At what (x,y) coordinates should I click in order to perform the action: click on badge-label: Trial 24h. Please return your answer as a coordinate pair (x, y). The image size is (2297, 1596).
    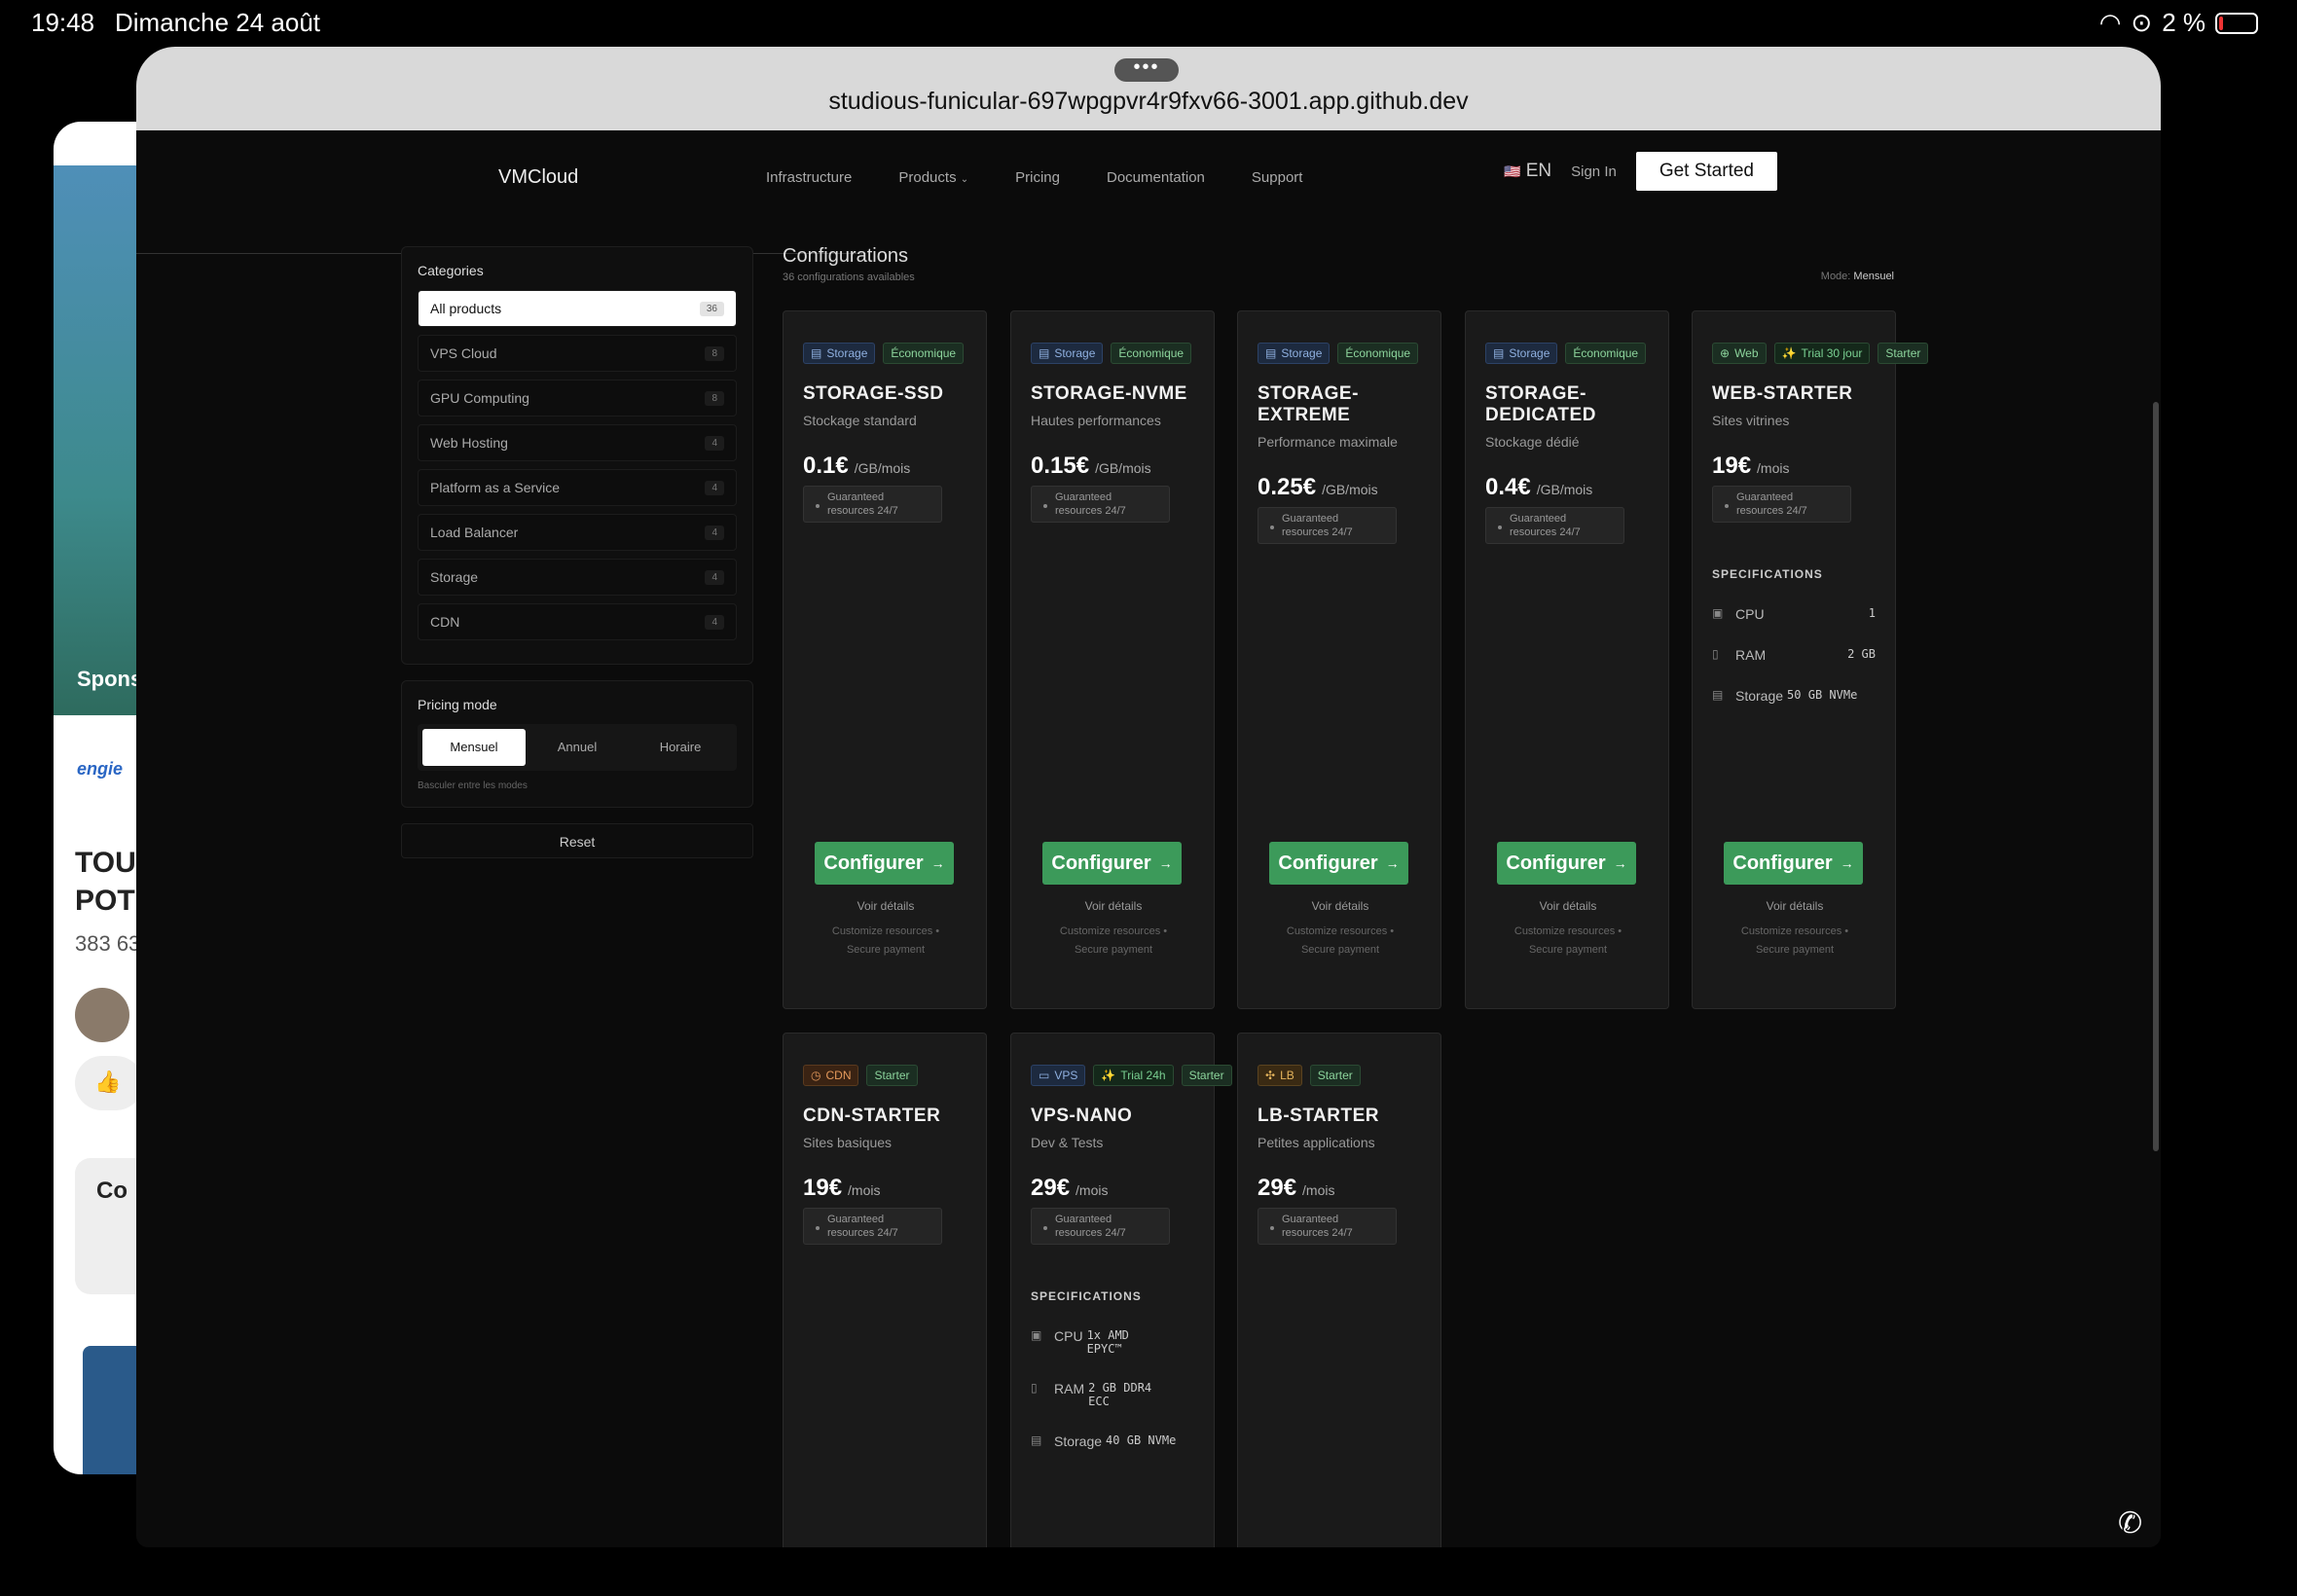
    Looking at the image, I should click on (1143, 1075).